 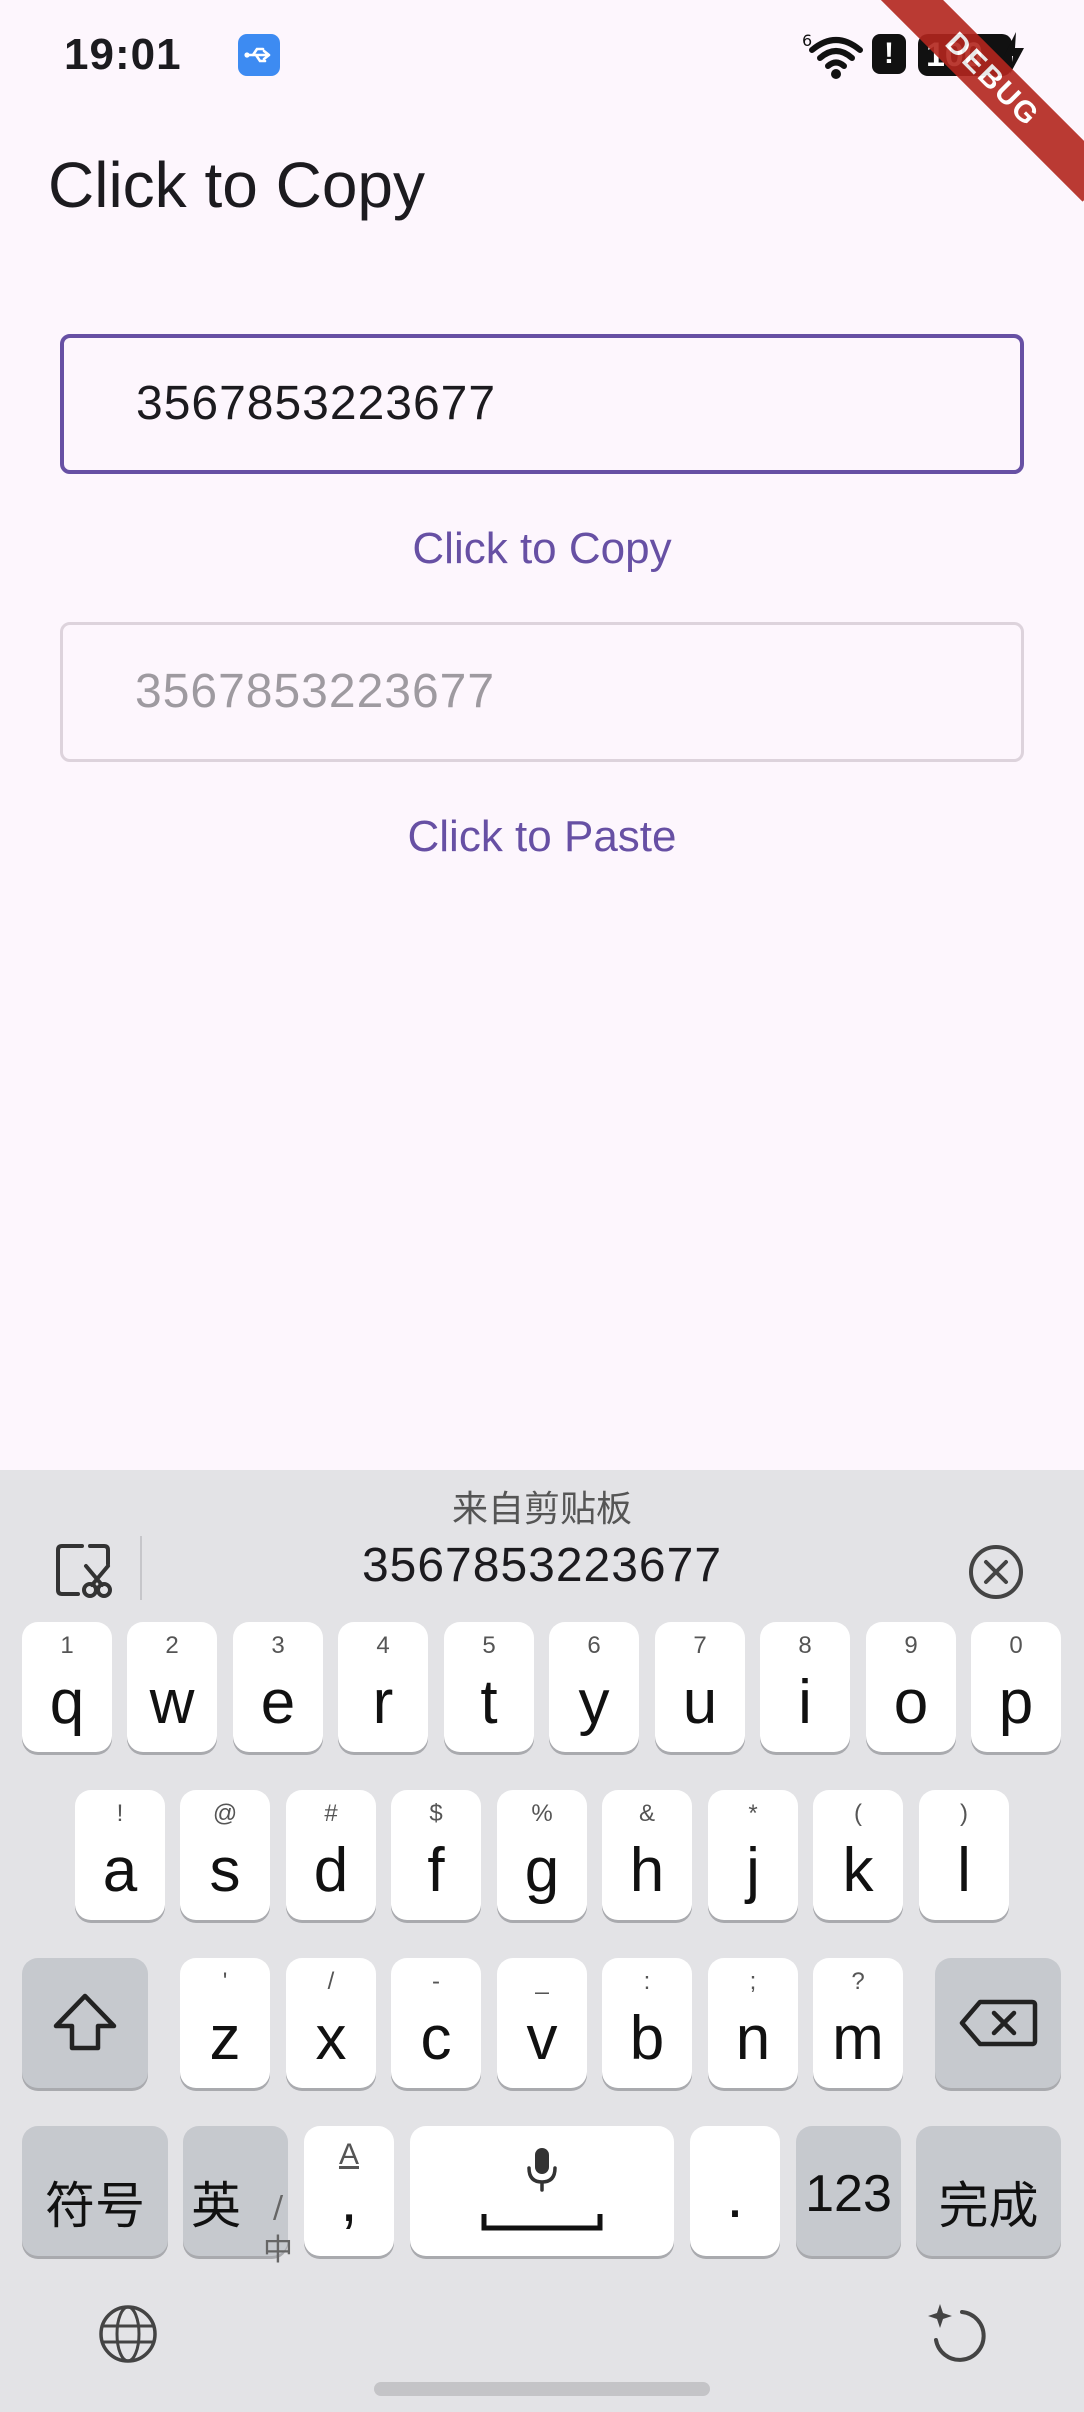 What do you see at coordinates (858, 1813) in the screenshot?
I see `key-sub-label: (` at bounding box center [858, 1813].